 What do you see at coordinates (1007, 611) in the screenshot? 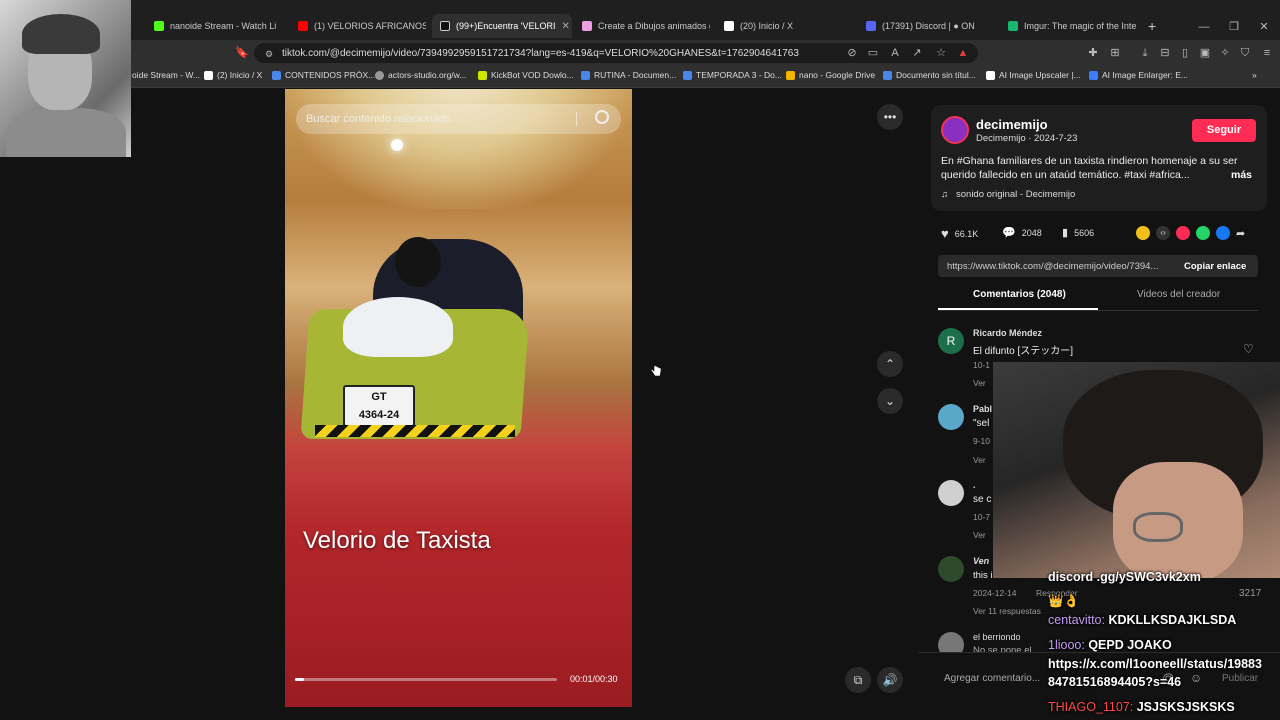
I see `view-replies-link: Ver 11 respuestas` at bounding box center [1007, 611].